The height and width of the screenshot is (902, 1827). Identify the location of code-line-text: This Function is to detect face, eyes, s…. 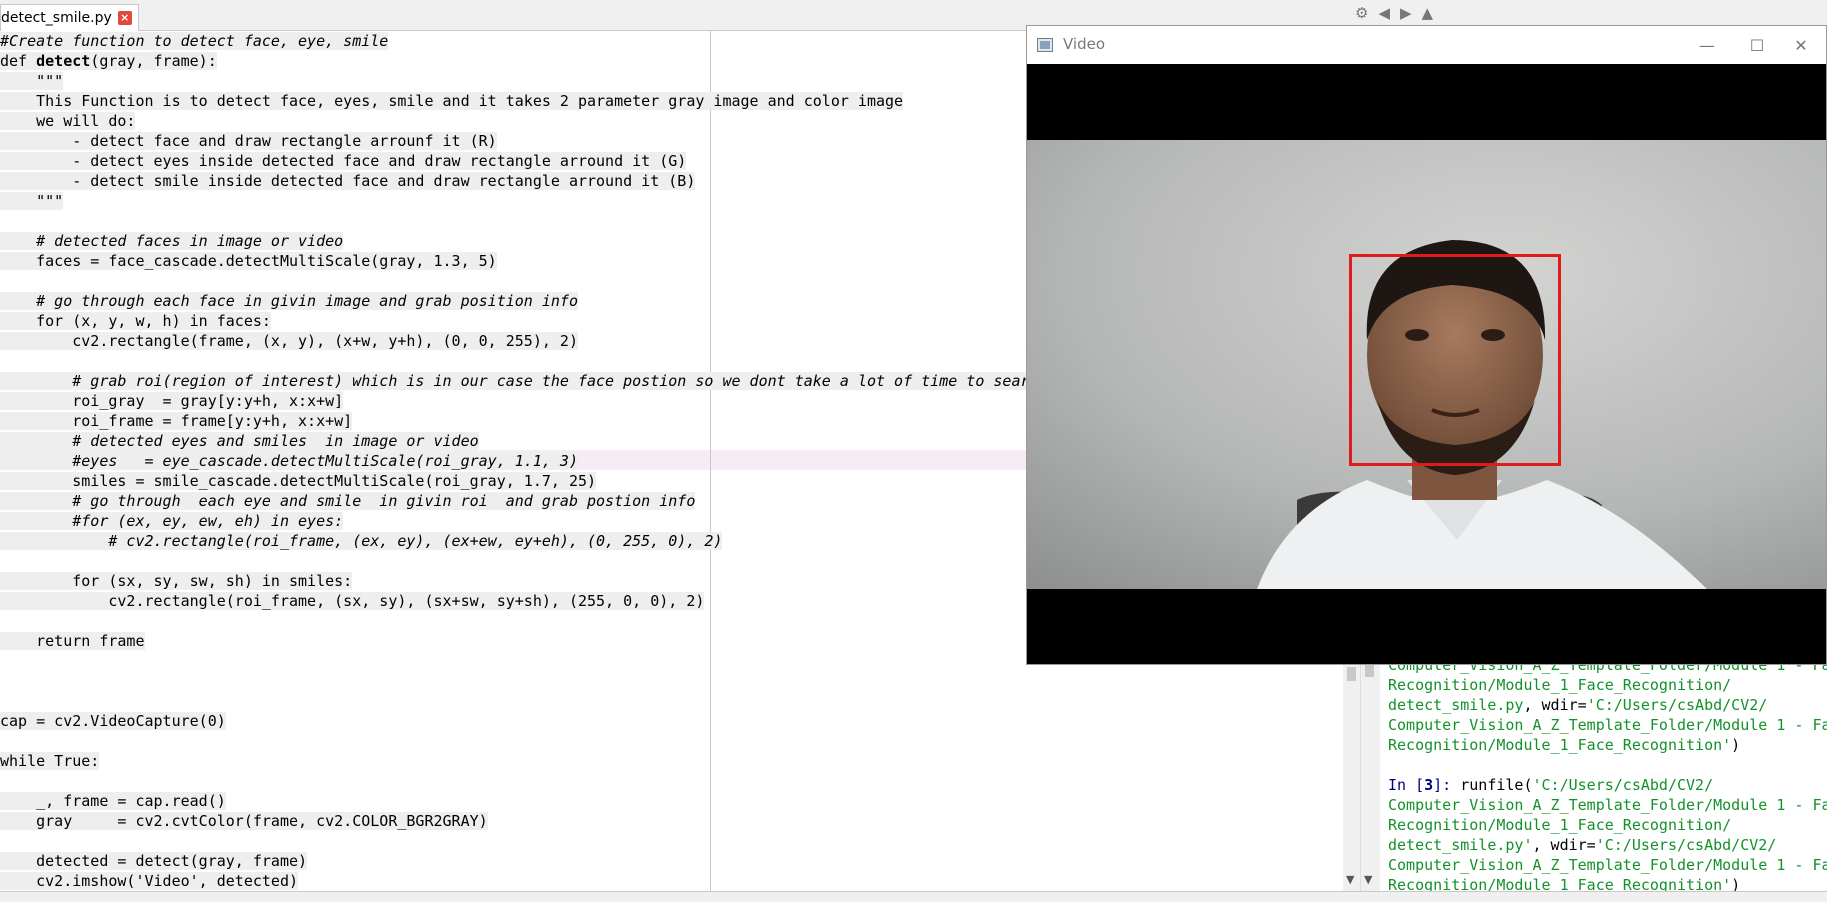
(452, 101).